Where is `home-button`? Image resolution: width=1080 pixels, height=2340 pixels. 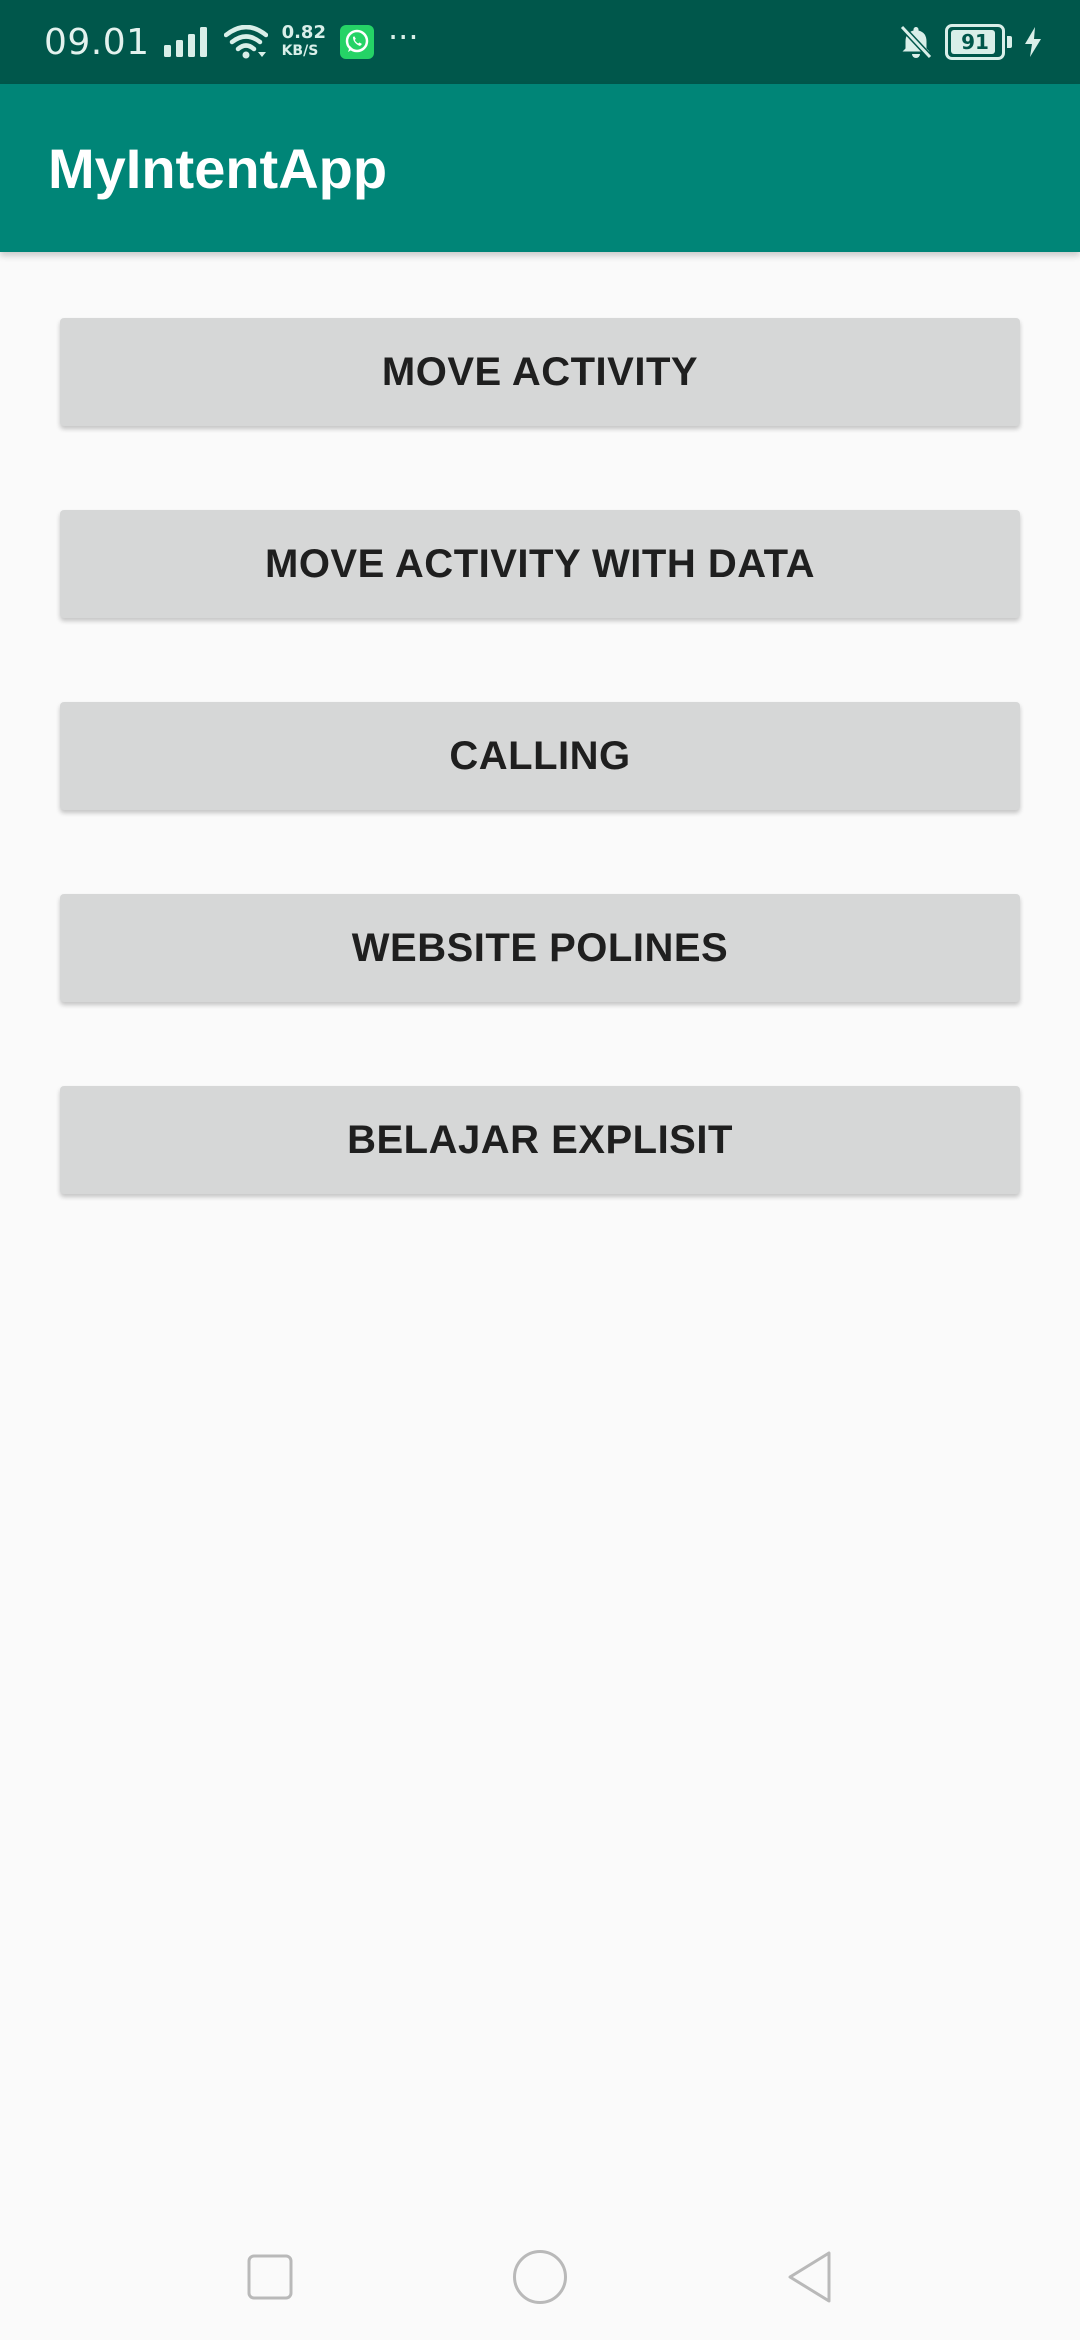
home-button is located at coordinates (540, 2279).